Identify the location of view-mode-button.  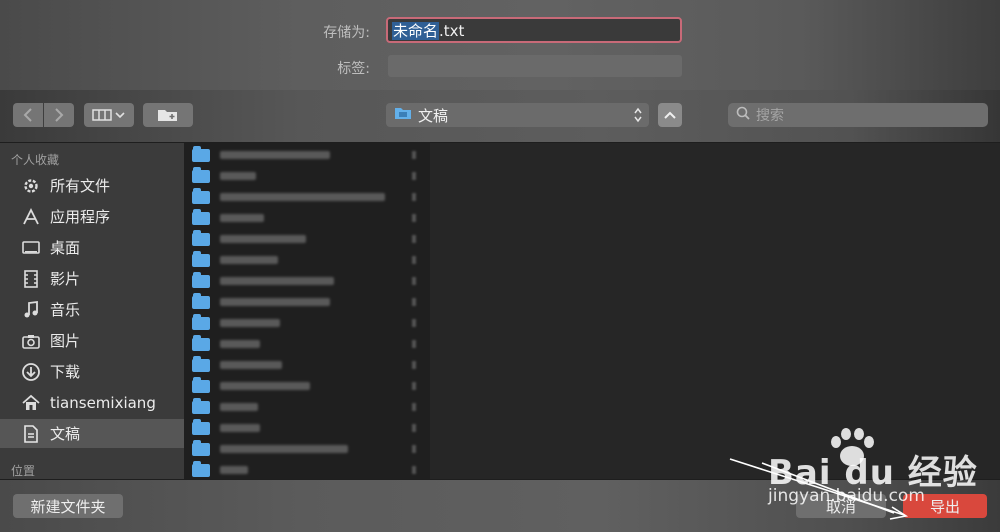
(109, 115).